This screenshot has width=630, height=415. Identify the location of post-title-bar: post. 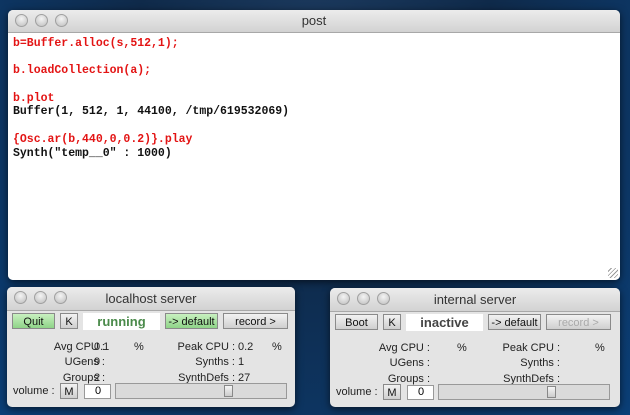
(314, 21).